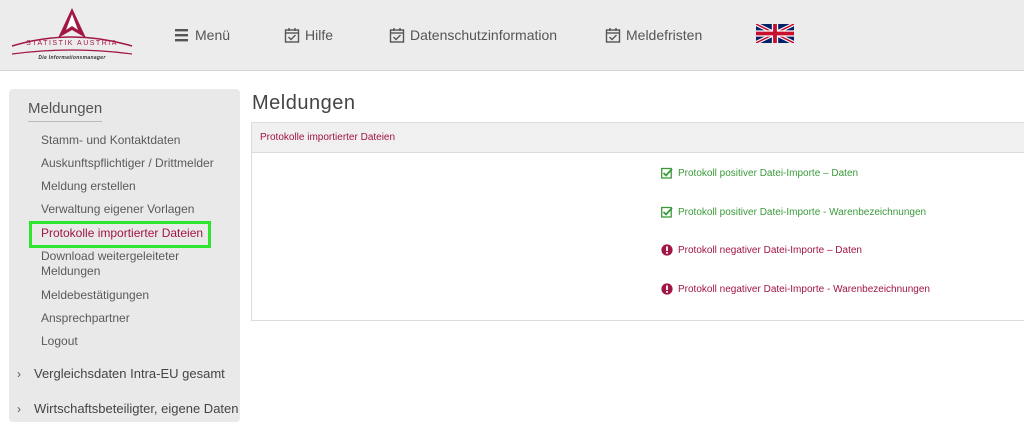 The image size is (1024, 435). I want to click on sidebar-group-wirtschaftsbeteiligter: › Wirtschaftsbeteiligter, eigene Daten, so click(128, 408).